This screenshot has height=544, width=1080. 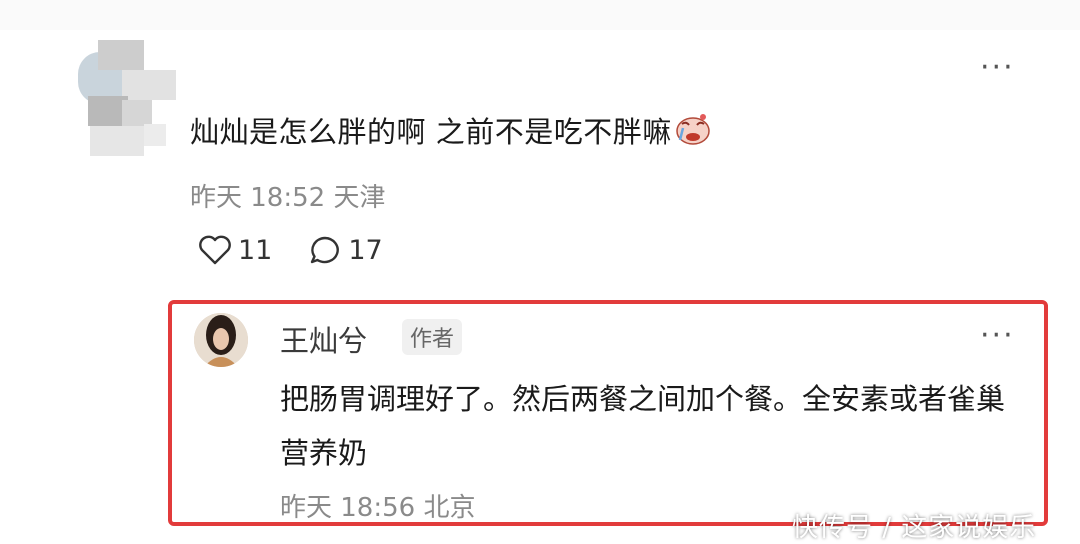 I want to click on watermark: 快传号 / 这家说娱乐, so click(x=914, y=528).